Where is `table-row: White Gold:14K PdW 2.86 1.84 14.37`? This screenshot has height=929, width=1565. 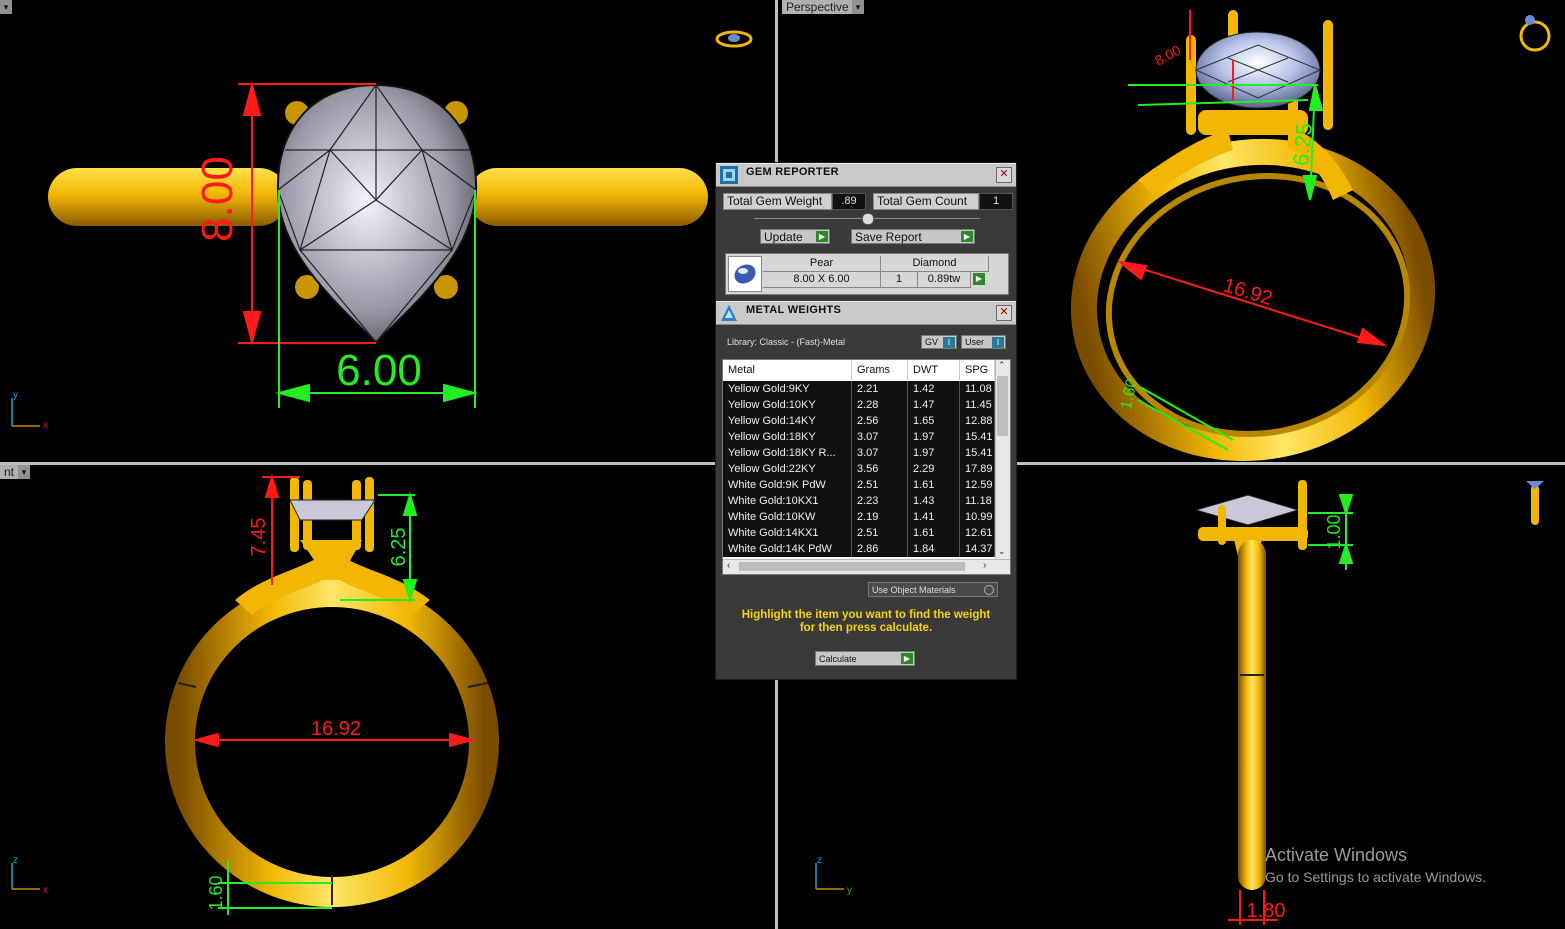 table-row: White Gold:14K PdW 2.86 1.84 14.37 is located at coordinates (859, 549).